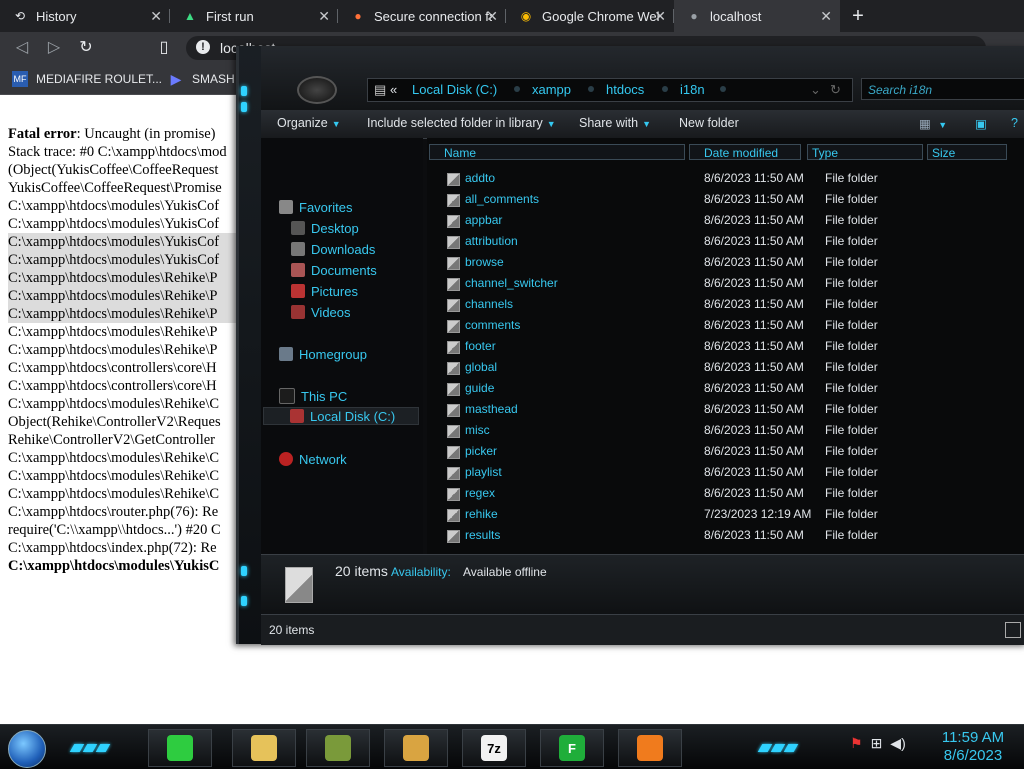 Image resolution: width=1024 pixels, height=769 pixels. I want to click on error-line: C:\xampp\htdocs\modules\Rehike\P, so click(126, 314).